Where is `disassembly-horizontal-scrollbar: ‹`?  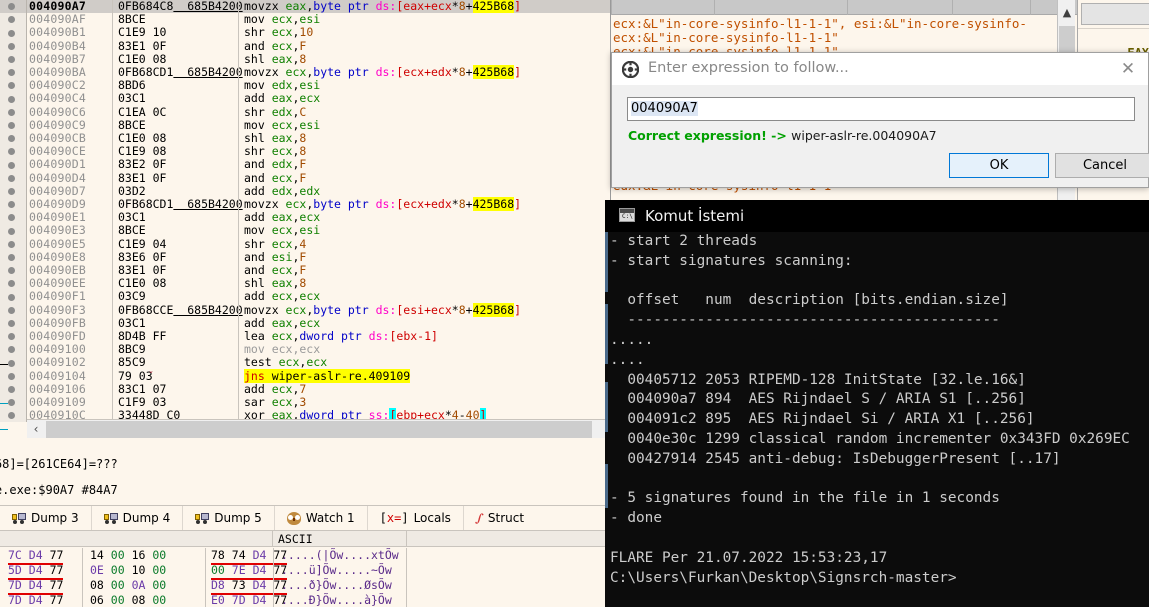 disassembly-horizontal-scrollbar: ‹ is located at coordinates (318, 428).